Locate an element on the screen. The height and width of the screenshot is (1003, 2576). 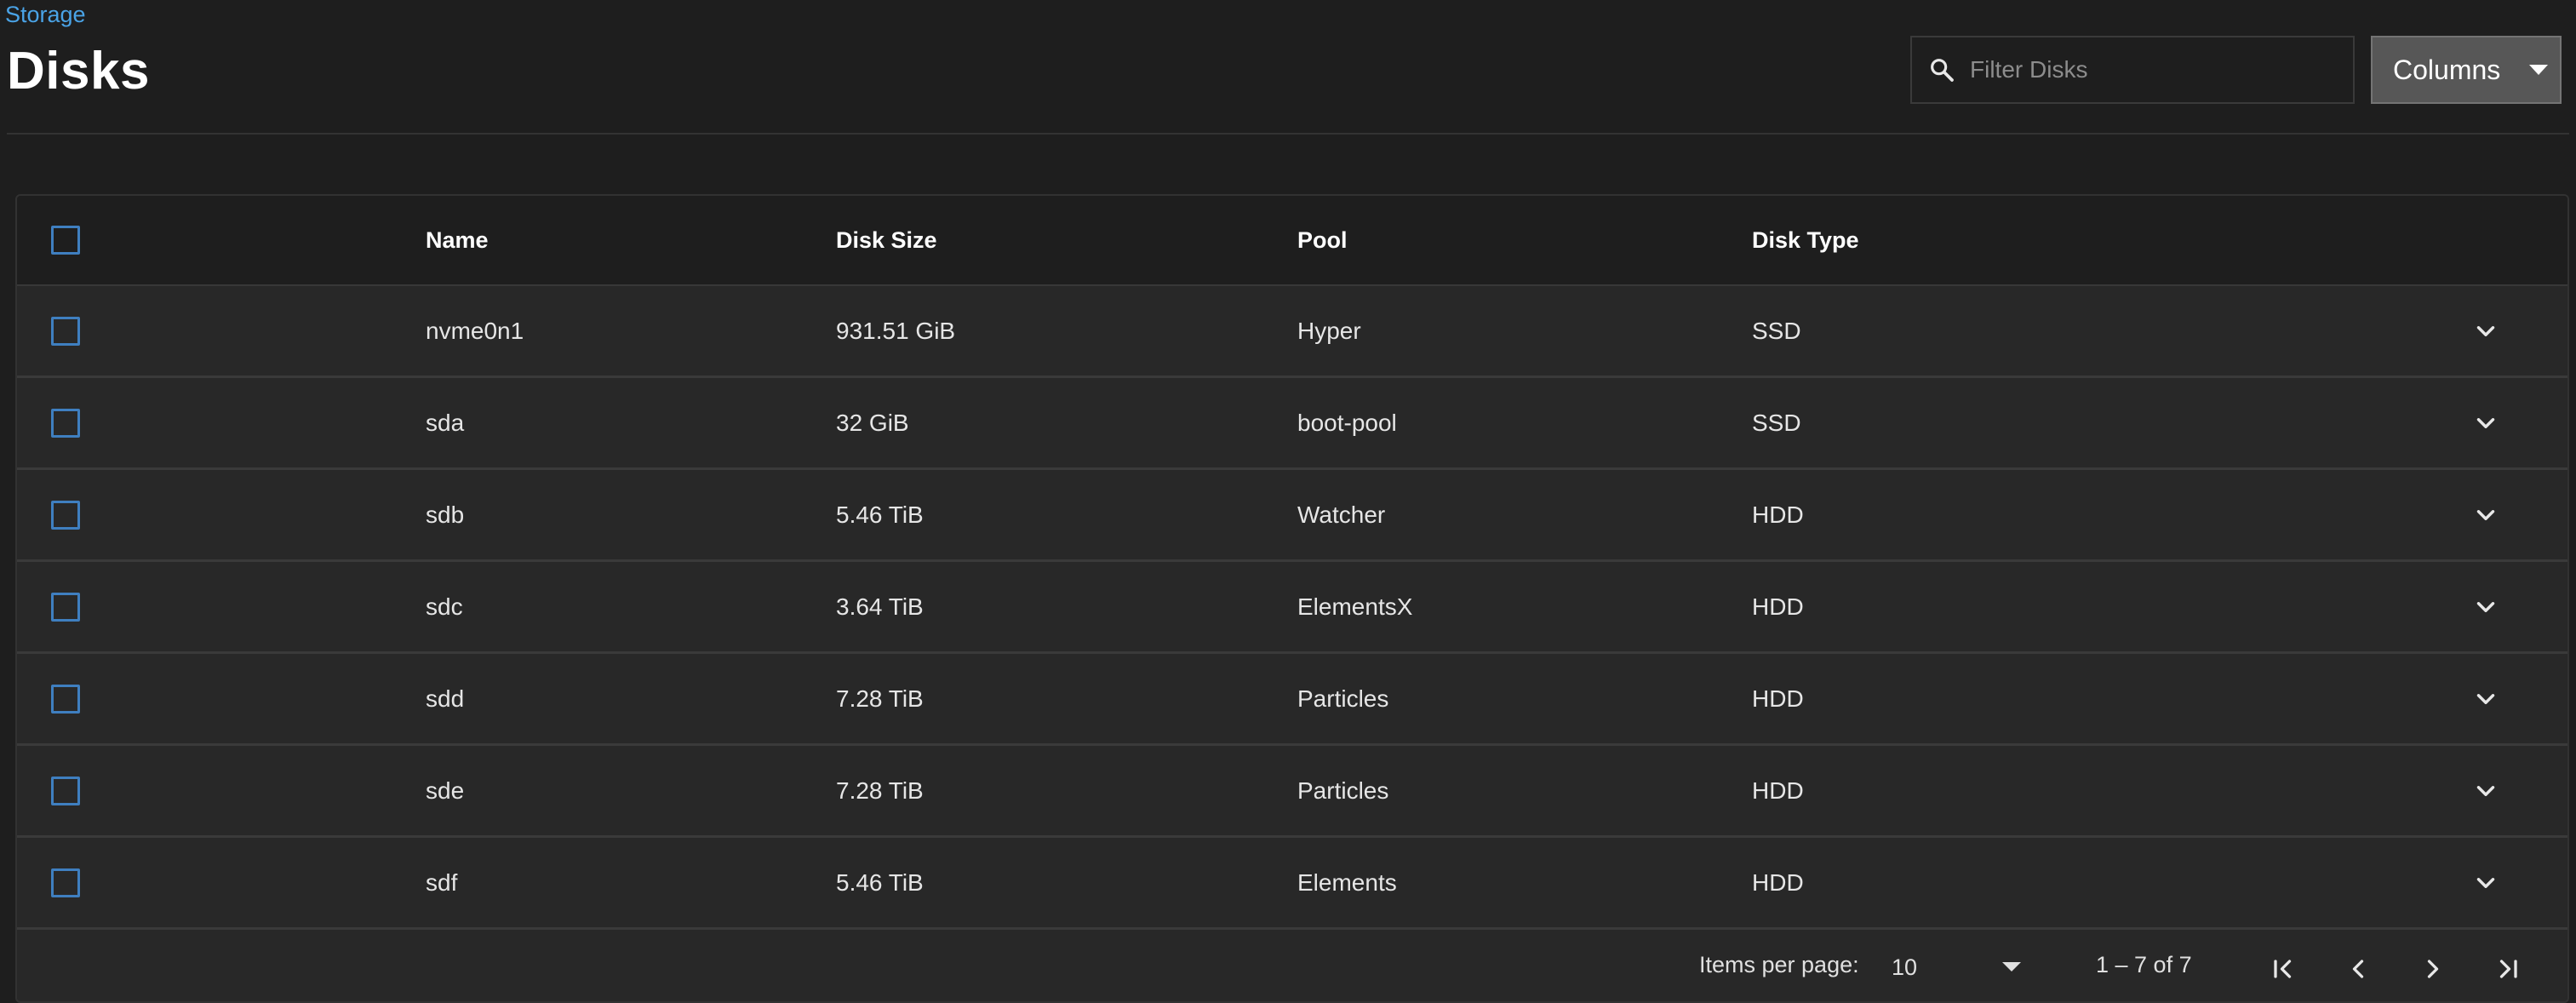
cell-pool: Watcher is located at coordinates (1342, 515).